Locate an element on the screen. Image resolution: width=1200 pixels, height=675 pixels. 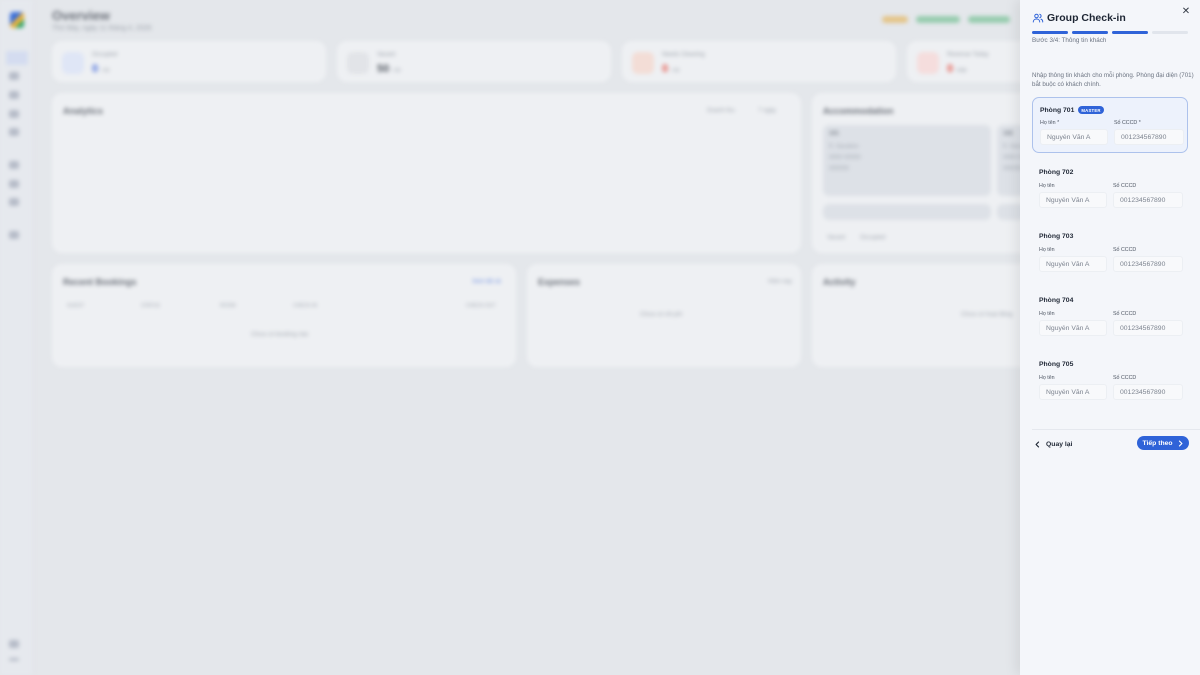
room-name: Phòng 704 is located at coordinates (1056, 300).